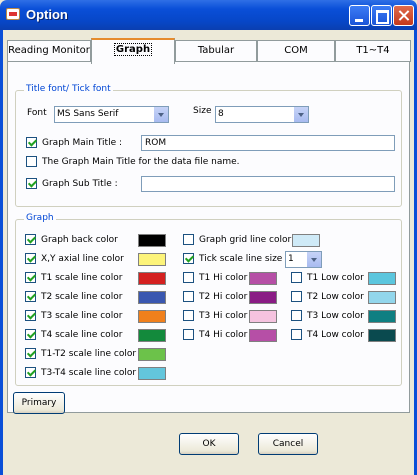  What do you see at coordinates (31, 183) in the screenshot?
I see `sub-title-checkbox` at bounding box center [31, 183].